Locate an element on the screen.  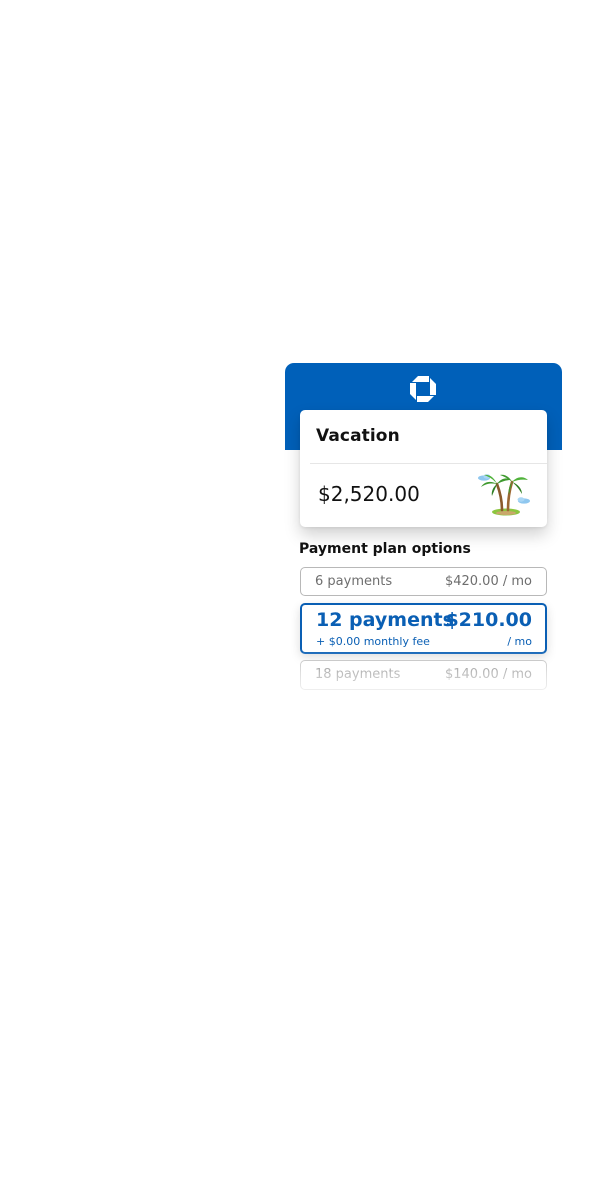
purchase-card: Vacation $2,520.00 is located at coordinates (423, 468).